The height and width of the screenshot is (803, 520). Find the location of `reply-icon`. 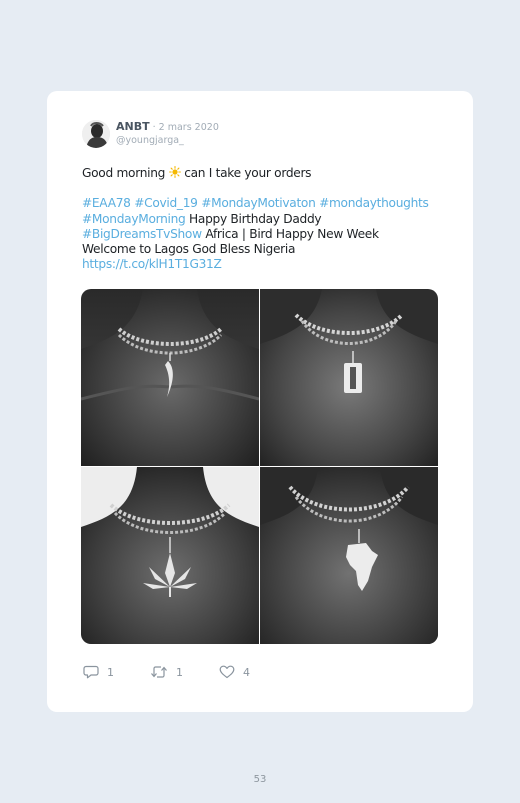

reply-icon is located at coordinates (91, 672).